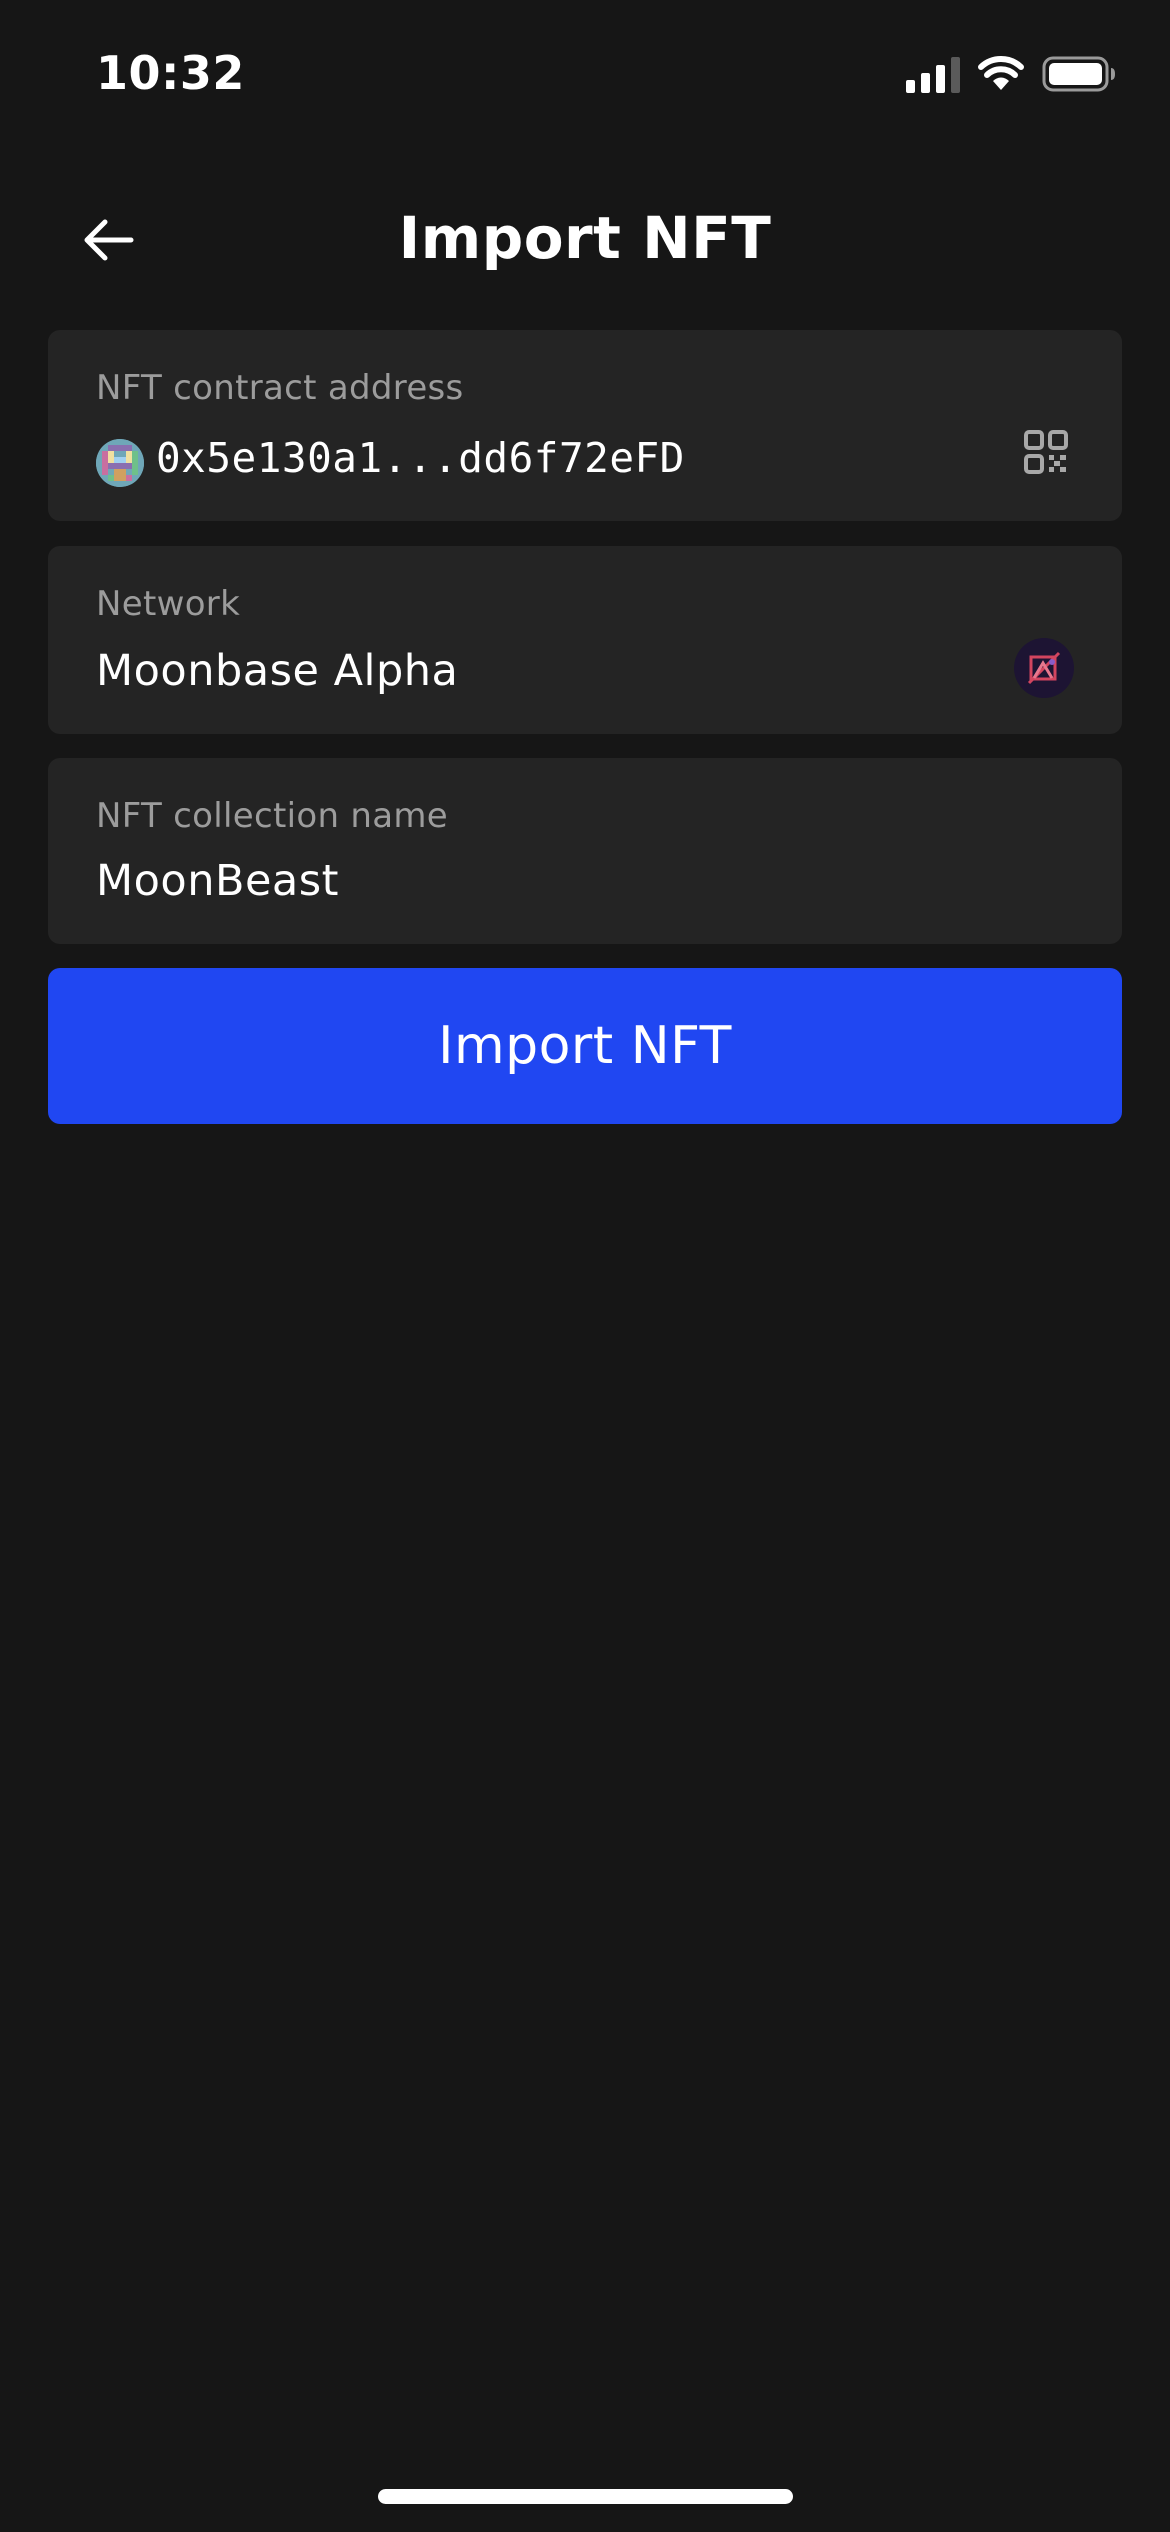 Image resolution: width=1170 pixels, height=2532 pixels. Describe the element at coordinates (585, 75) in the screenshot. I see `status-bar: 10:32` at that location.